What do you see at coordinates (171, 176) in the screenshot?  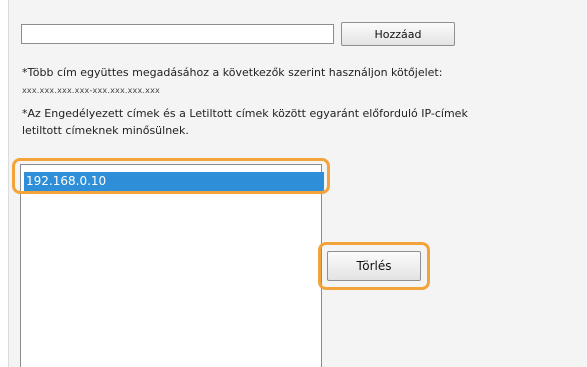 I see `selected-item-highlight` at bounding box center [171, 176].